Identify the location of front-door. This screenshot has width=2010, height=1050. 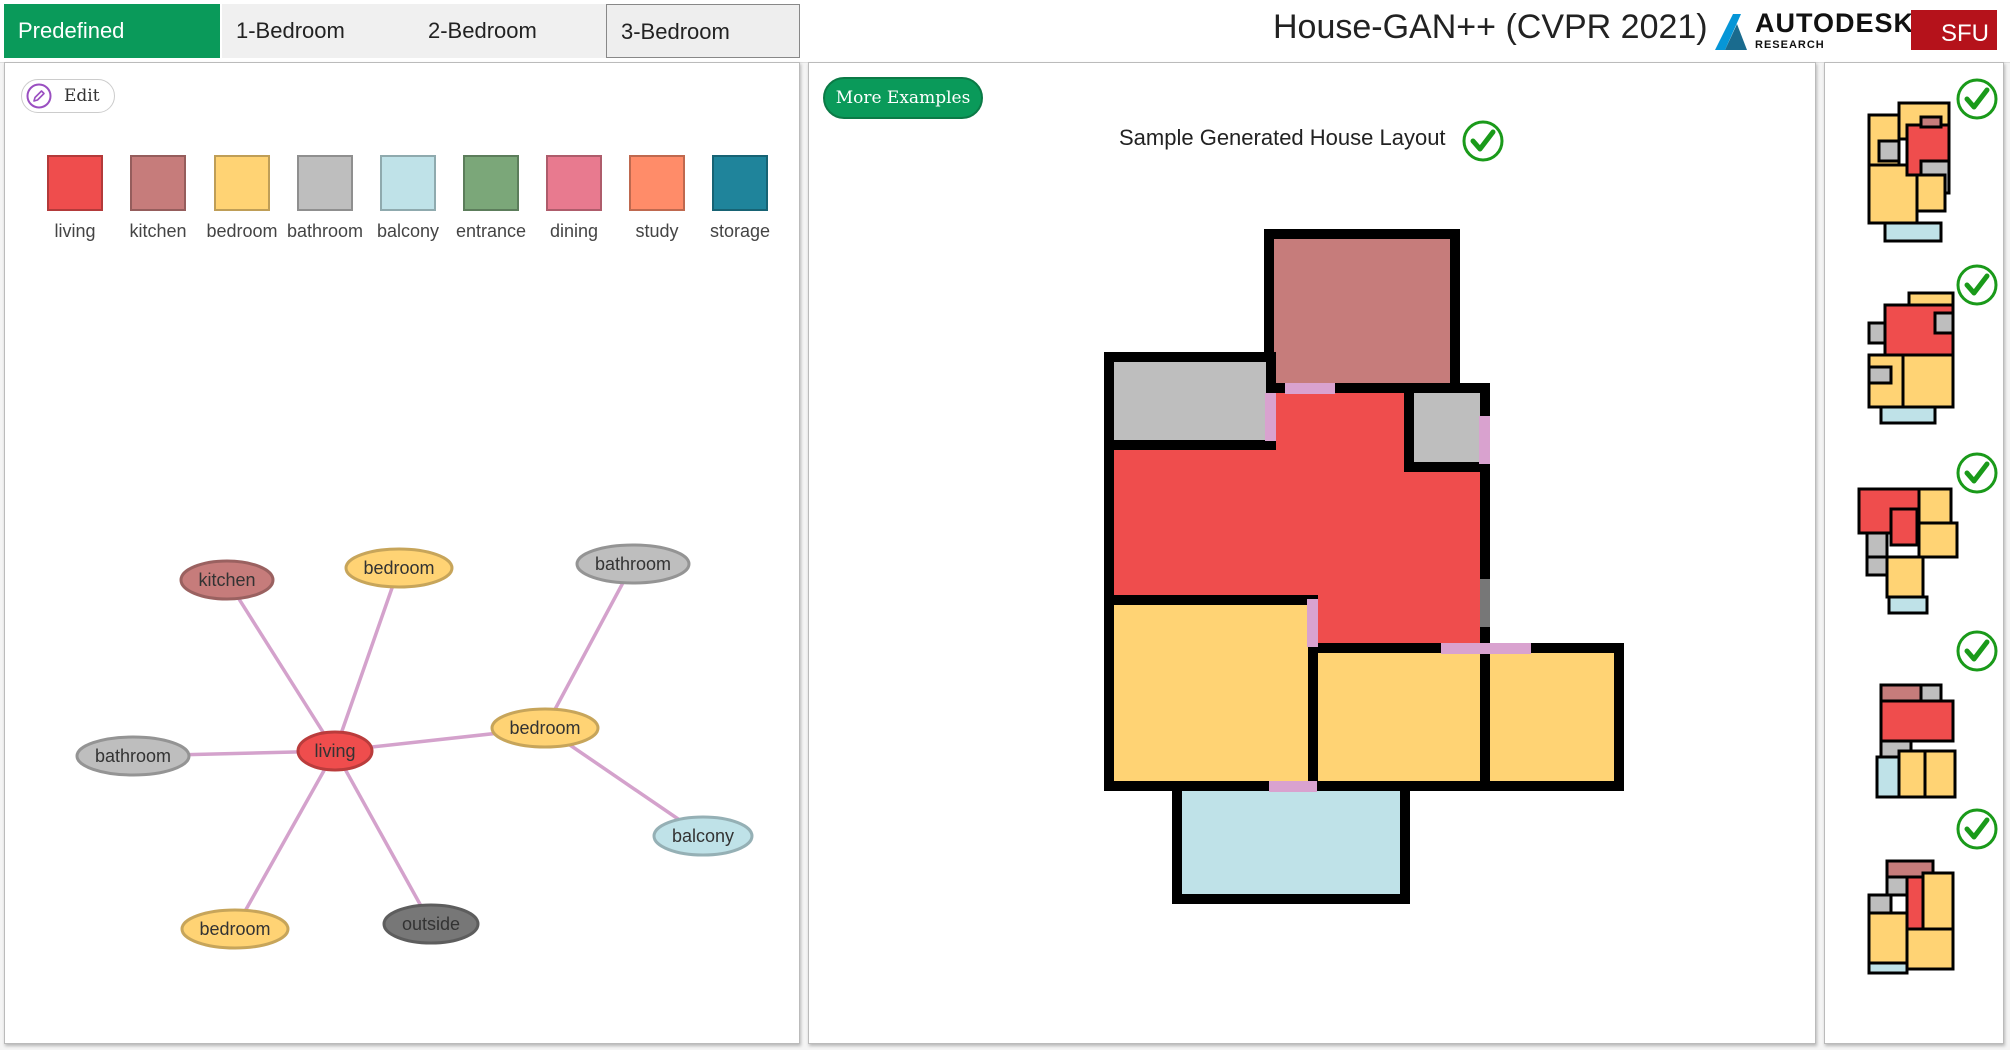
(1485, 603).